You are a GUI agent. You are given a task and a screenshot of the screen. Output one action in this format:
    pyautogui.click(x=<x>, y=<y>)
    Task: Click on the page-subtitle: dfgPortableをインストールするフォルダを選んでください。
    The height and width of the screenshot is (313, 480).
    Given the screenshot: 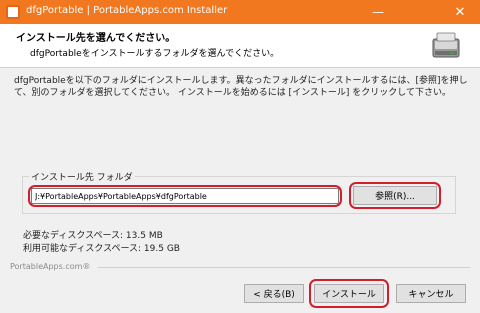 What is the action you would take?
    pyautogui.click(x=155, y=54)
    